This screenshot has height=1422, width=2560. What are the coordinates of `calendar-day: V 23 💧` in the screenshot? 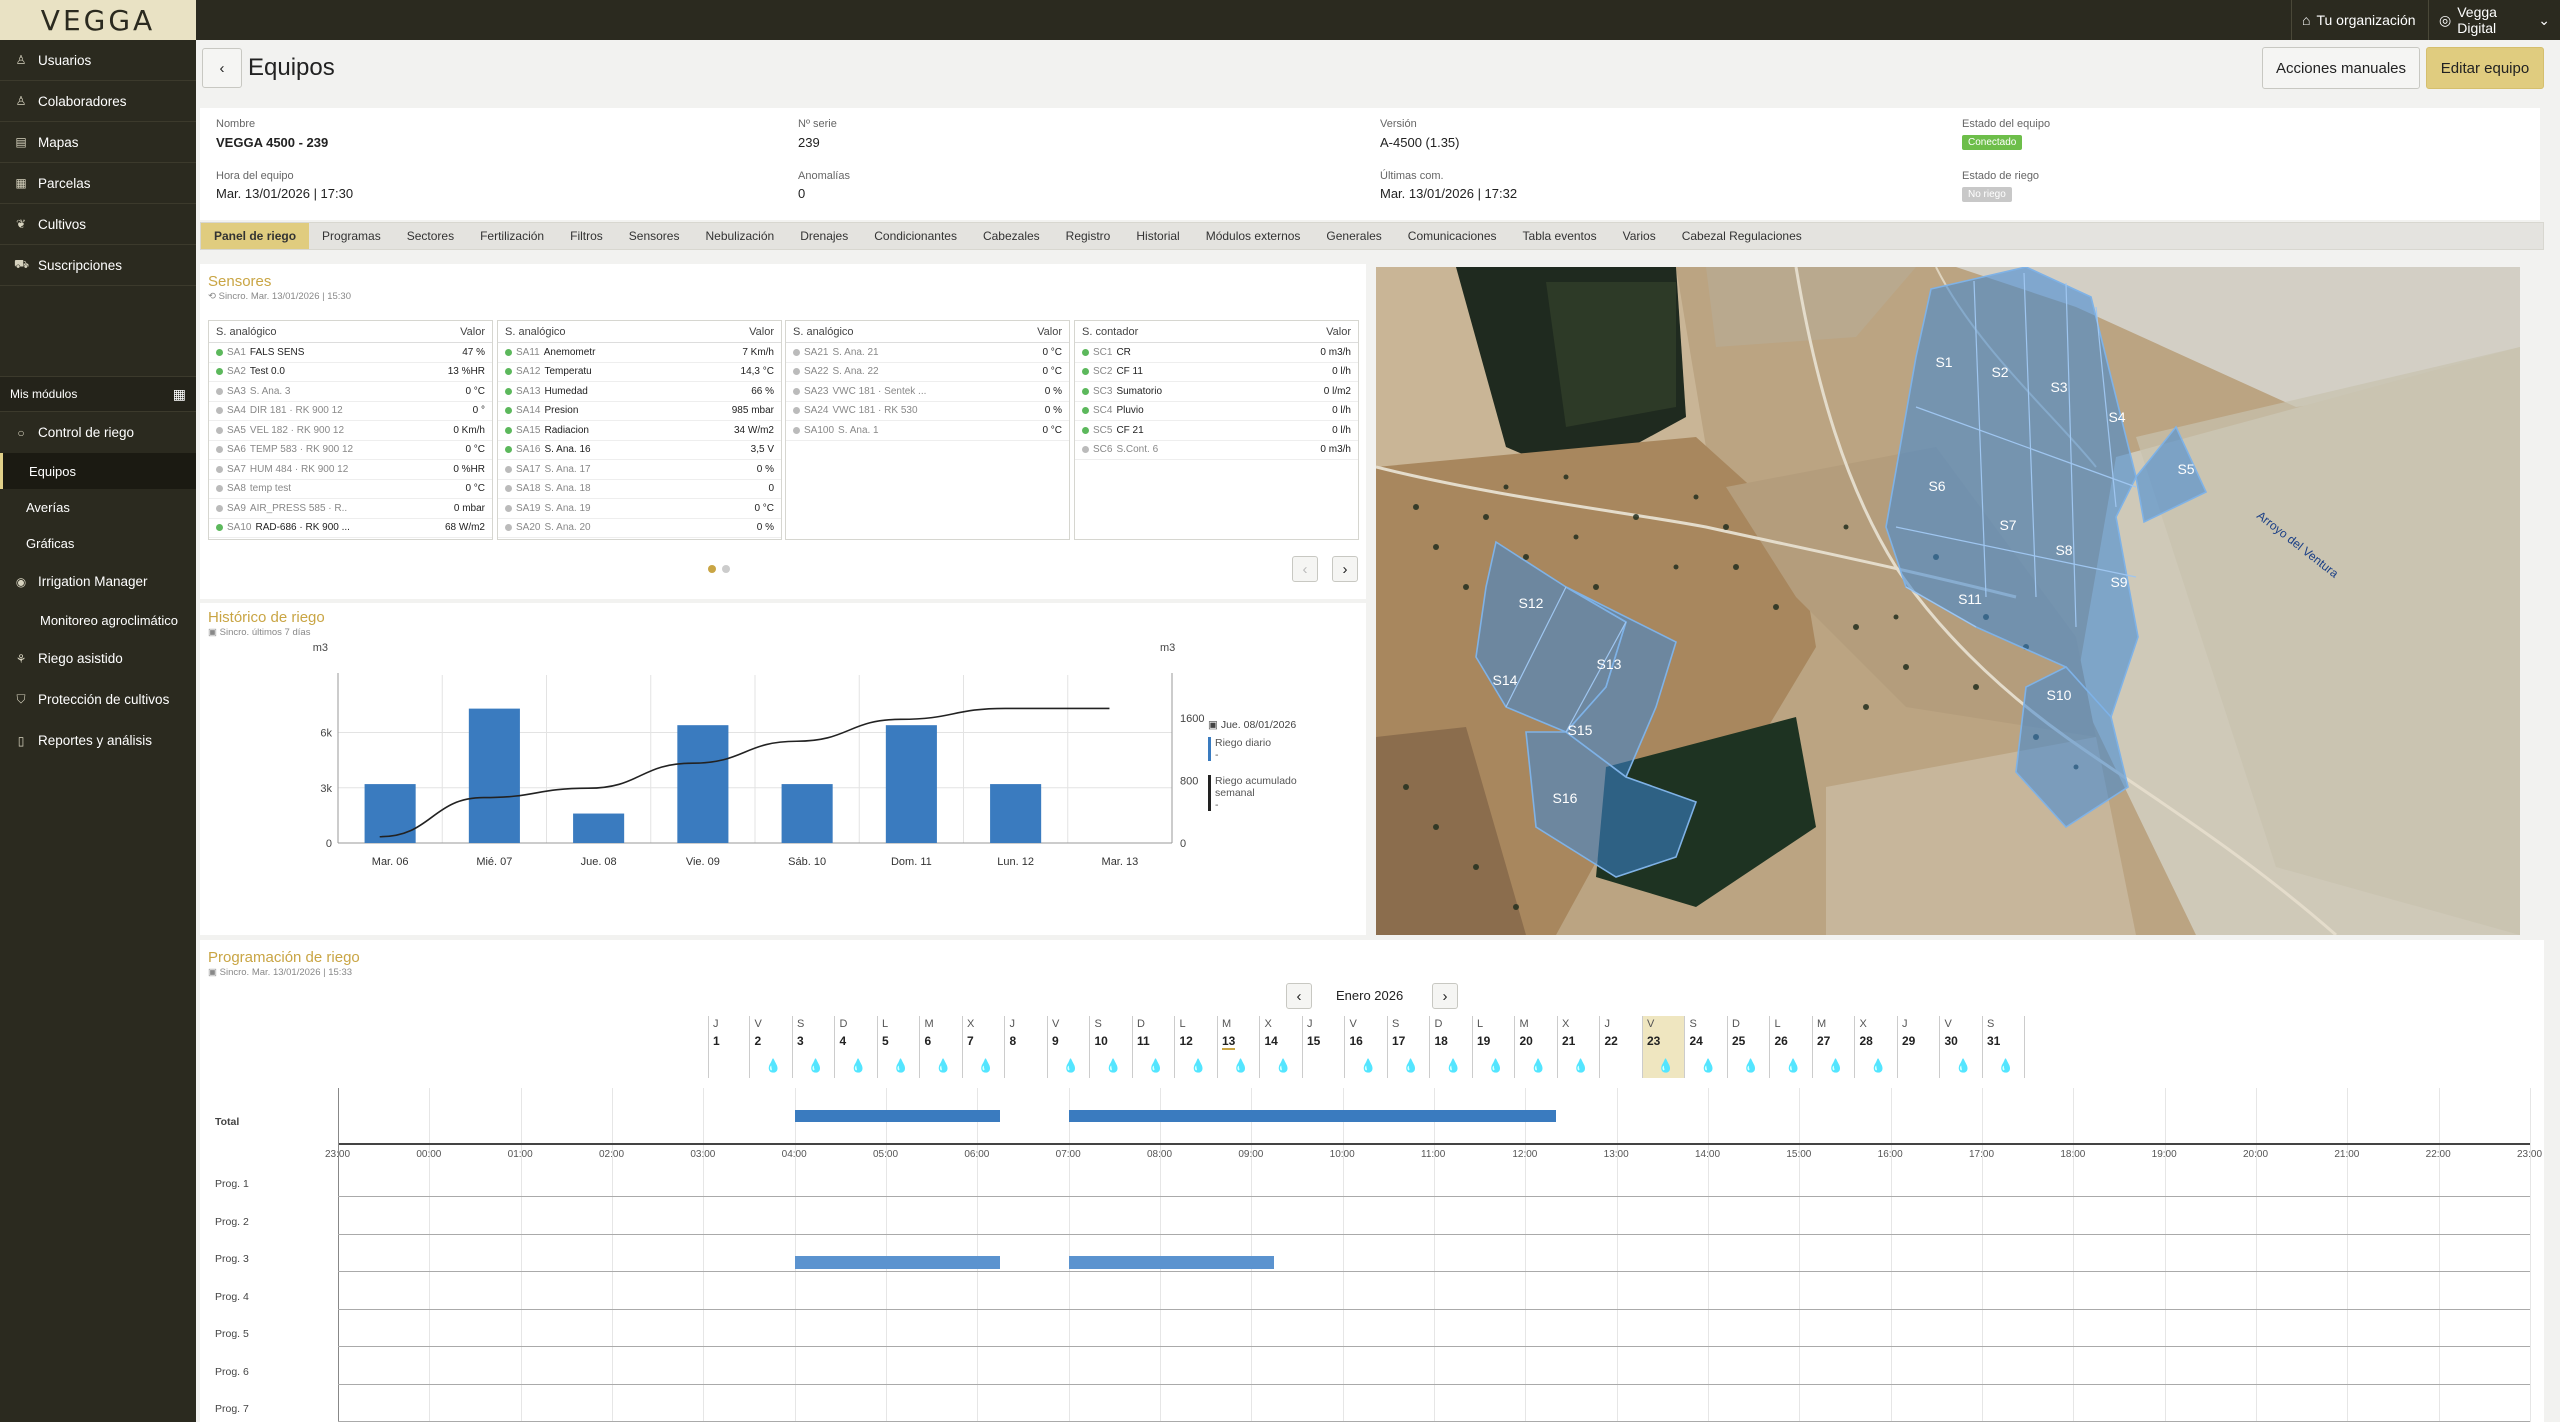 It's located at (1664, 1047).